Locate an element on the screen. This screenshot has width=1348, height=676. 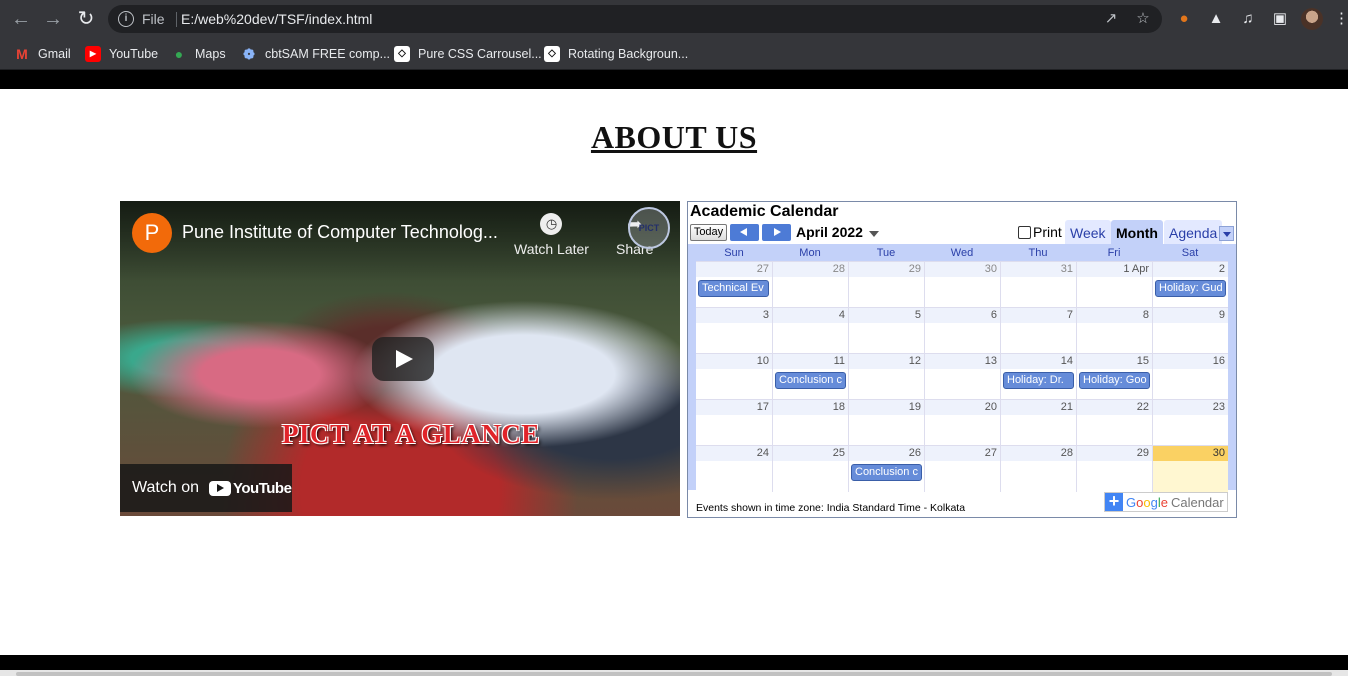
day-number: 3 is located at coordinates (734, 315).